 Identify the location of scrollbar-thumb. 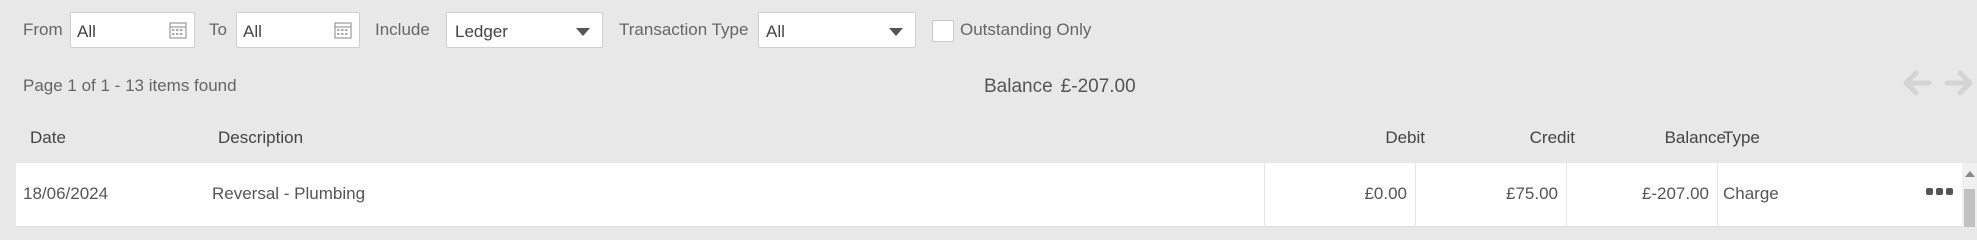
(1969, 208).